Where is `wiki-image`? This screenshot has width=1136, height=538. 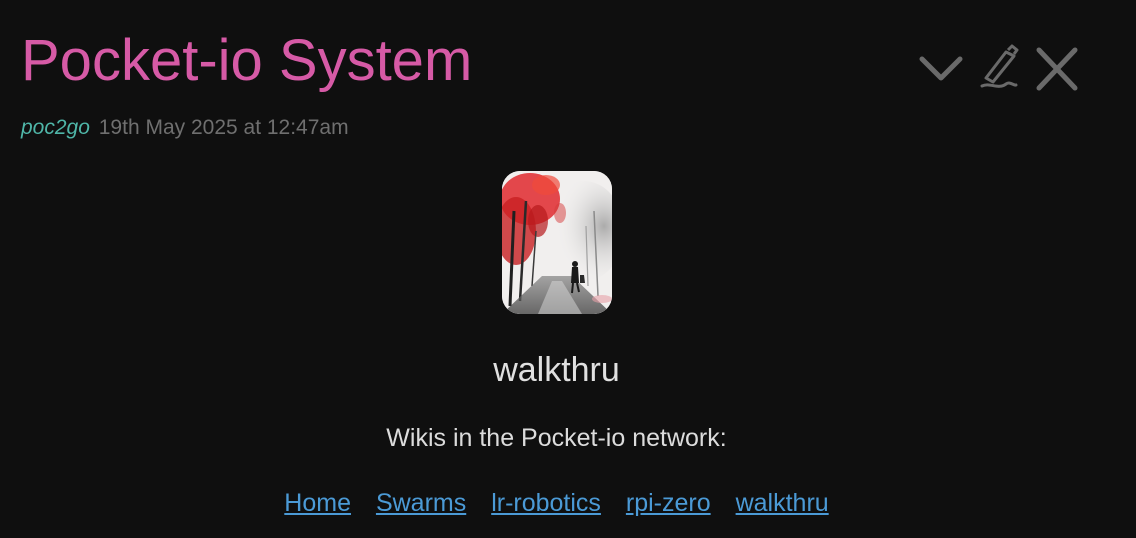
wiki-image is located at coordinates (557, 242).